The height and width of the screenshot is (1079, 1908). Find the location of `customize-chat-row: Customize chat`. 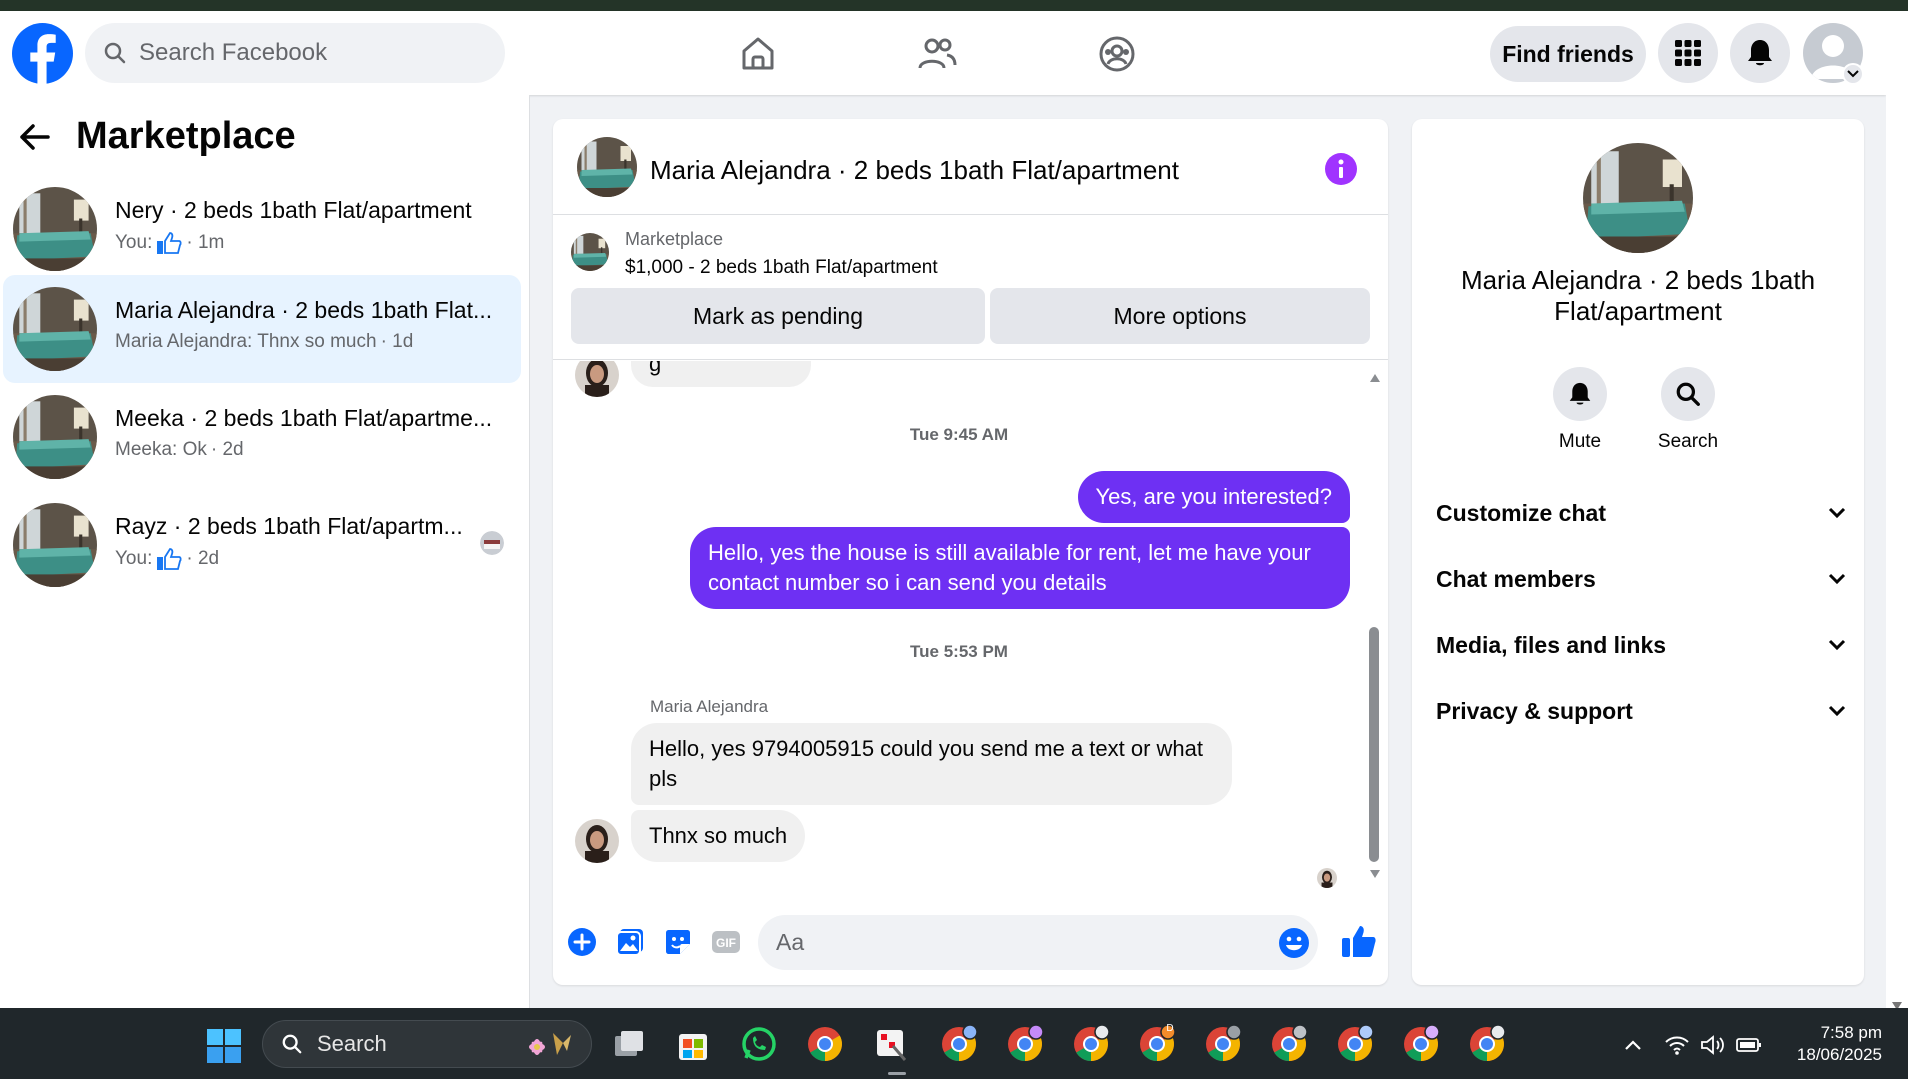

customize-chat-row: Customize chat is located at coordinates (1641, 513).